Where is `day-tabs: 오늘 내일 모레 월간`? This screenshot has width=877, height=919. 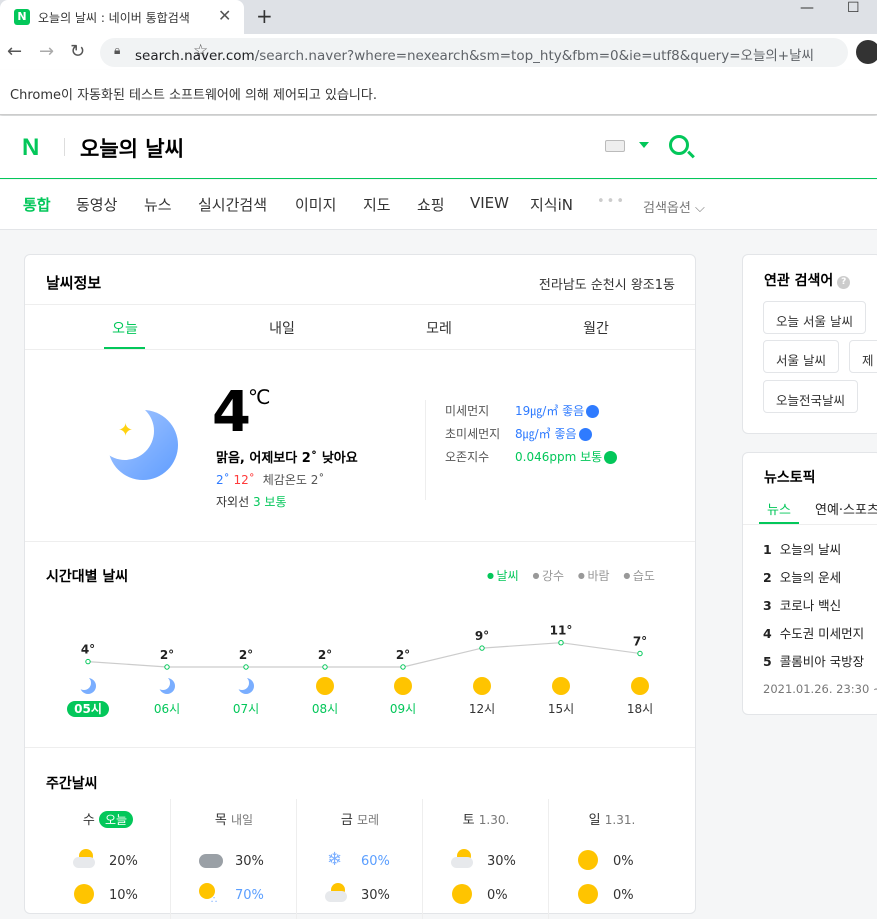 day-tabs: 오늘 내일 모레 월간 is located at coordinates (360, 327).